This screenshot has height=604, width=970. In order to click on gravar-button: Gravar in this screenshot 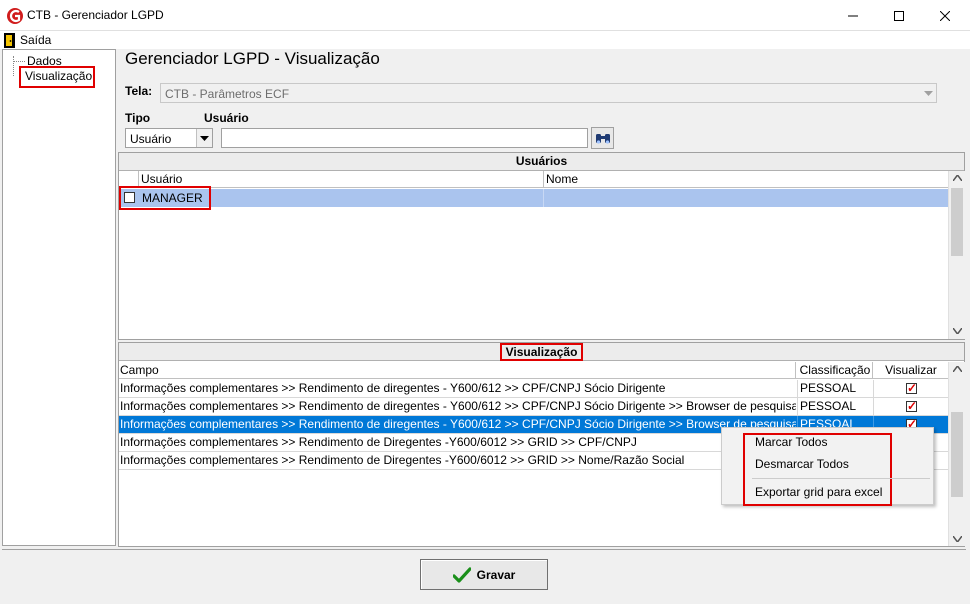, I will do `click(484, 574)`.